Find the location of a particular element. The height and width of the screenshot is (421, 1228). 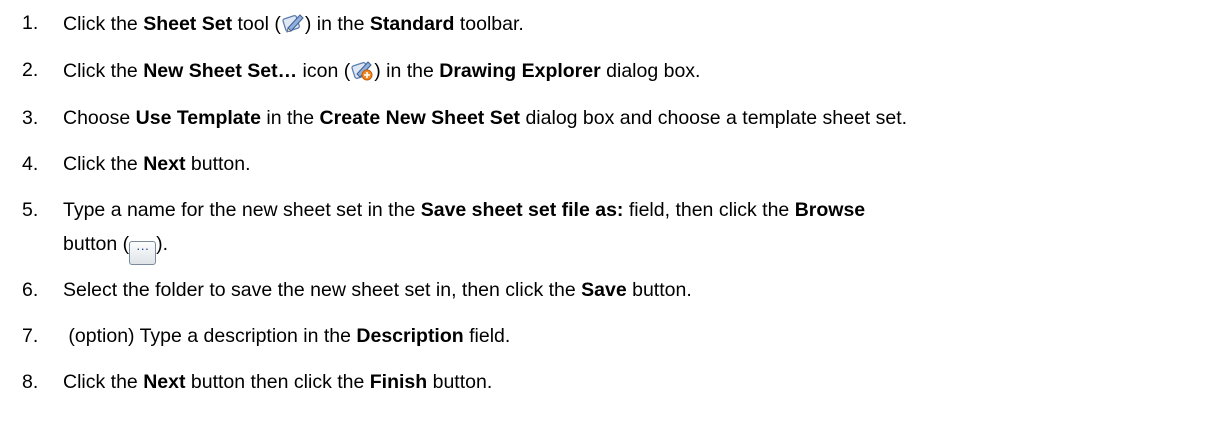

step-number: 6. is located at coordinates (30, 290).